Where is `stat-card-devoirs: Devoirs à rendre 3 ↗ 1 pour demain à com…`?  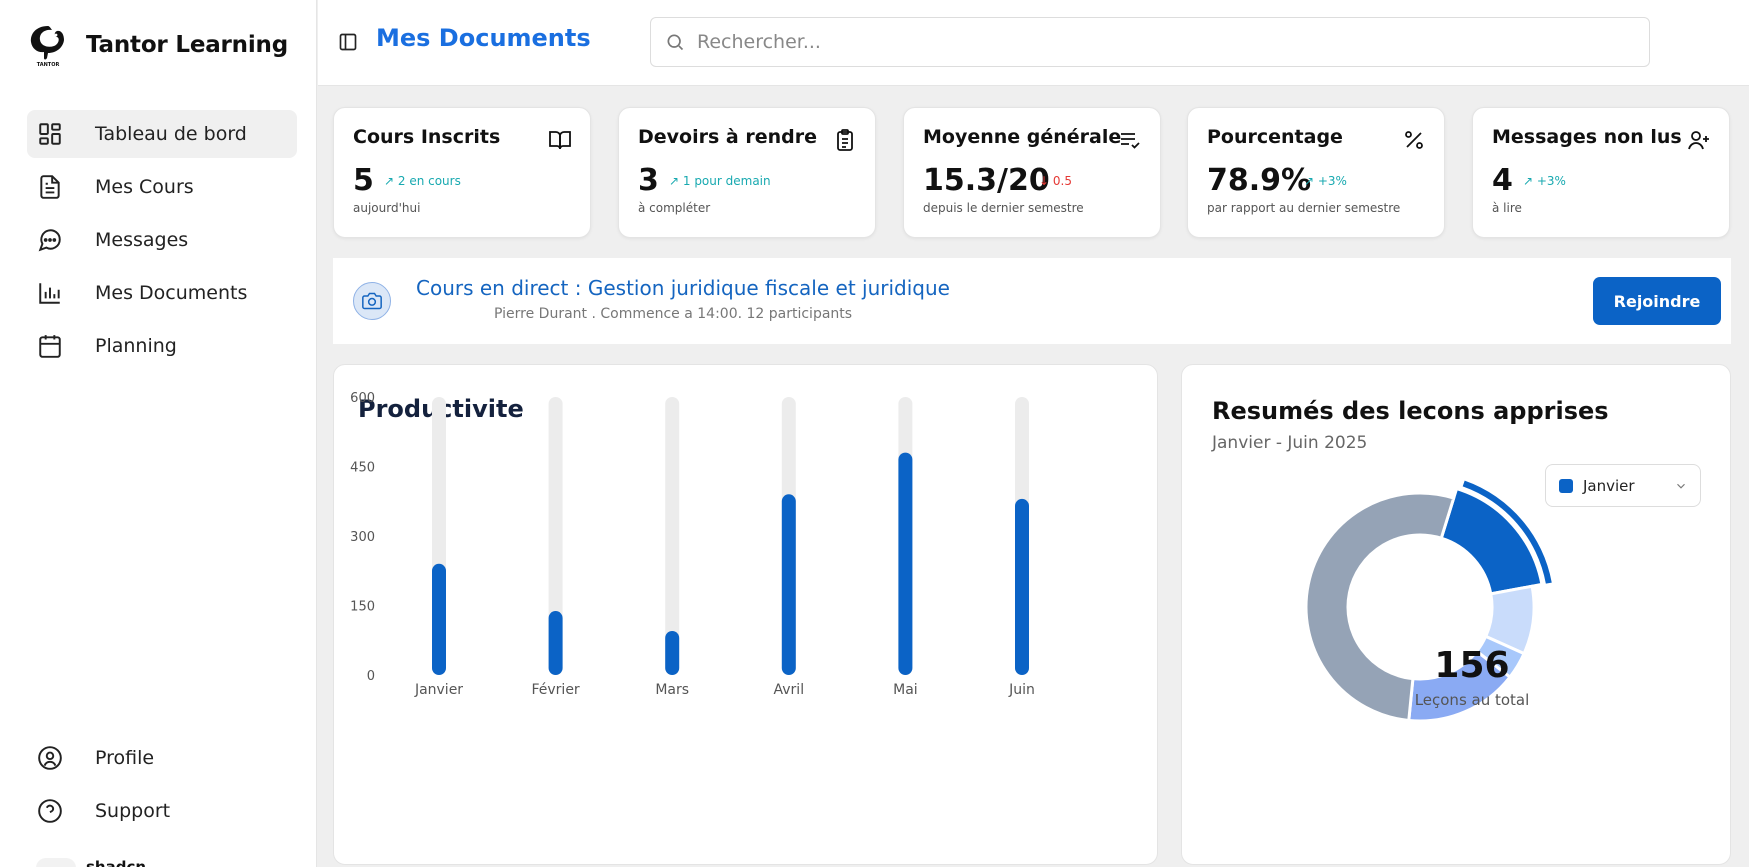 stat-card-devoirs: Devoirs à rendre 3 ↗ 1 pour demain à com… is located at coordinates (747, 172).